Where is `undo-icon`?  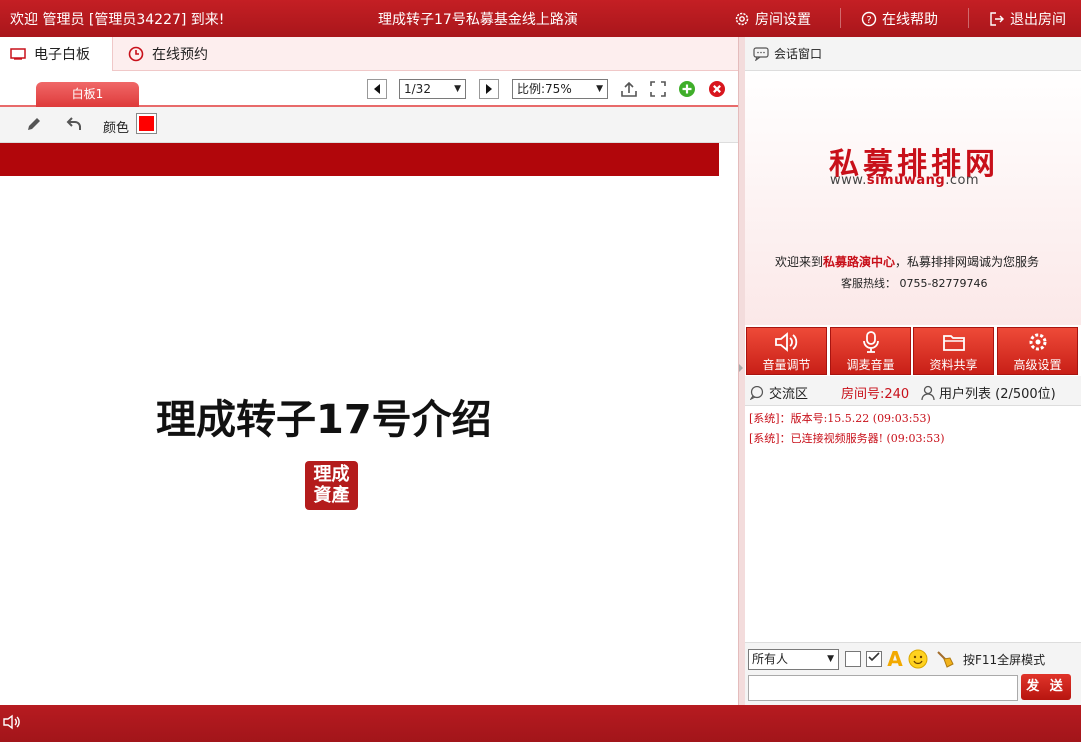
undo-icon is located at coordinates (73, 123).